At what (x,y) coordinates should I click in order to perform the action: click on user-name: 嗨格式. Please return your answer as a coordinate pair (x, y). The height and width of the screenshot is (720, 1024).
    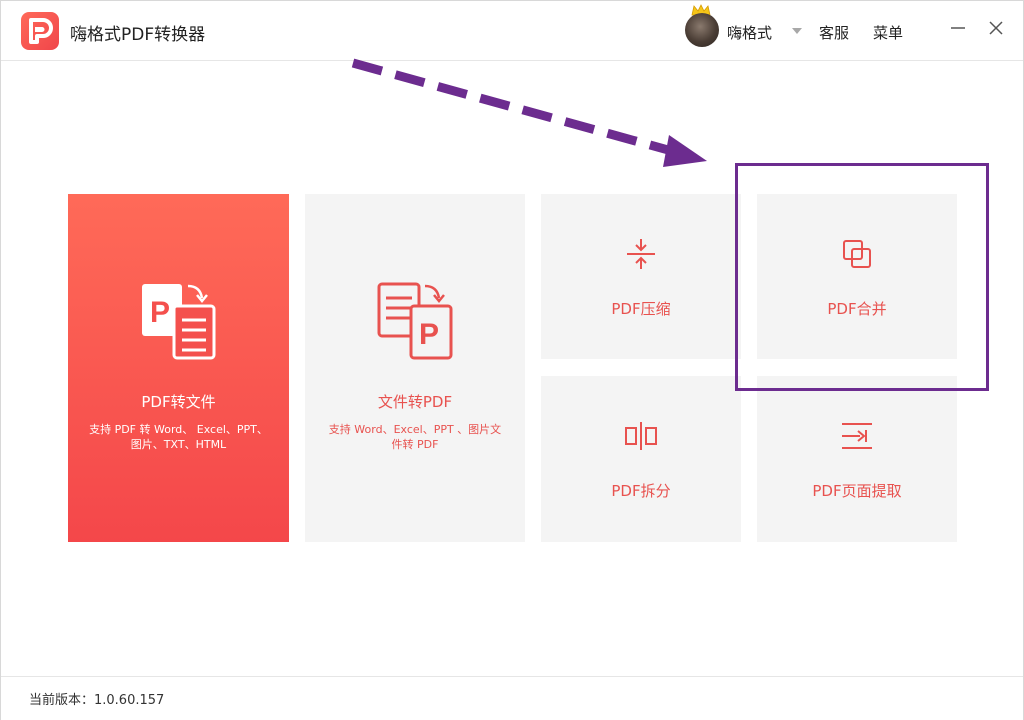
    Looking at the image, I should click on (749, 32).